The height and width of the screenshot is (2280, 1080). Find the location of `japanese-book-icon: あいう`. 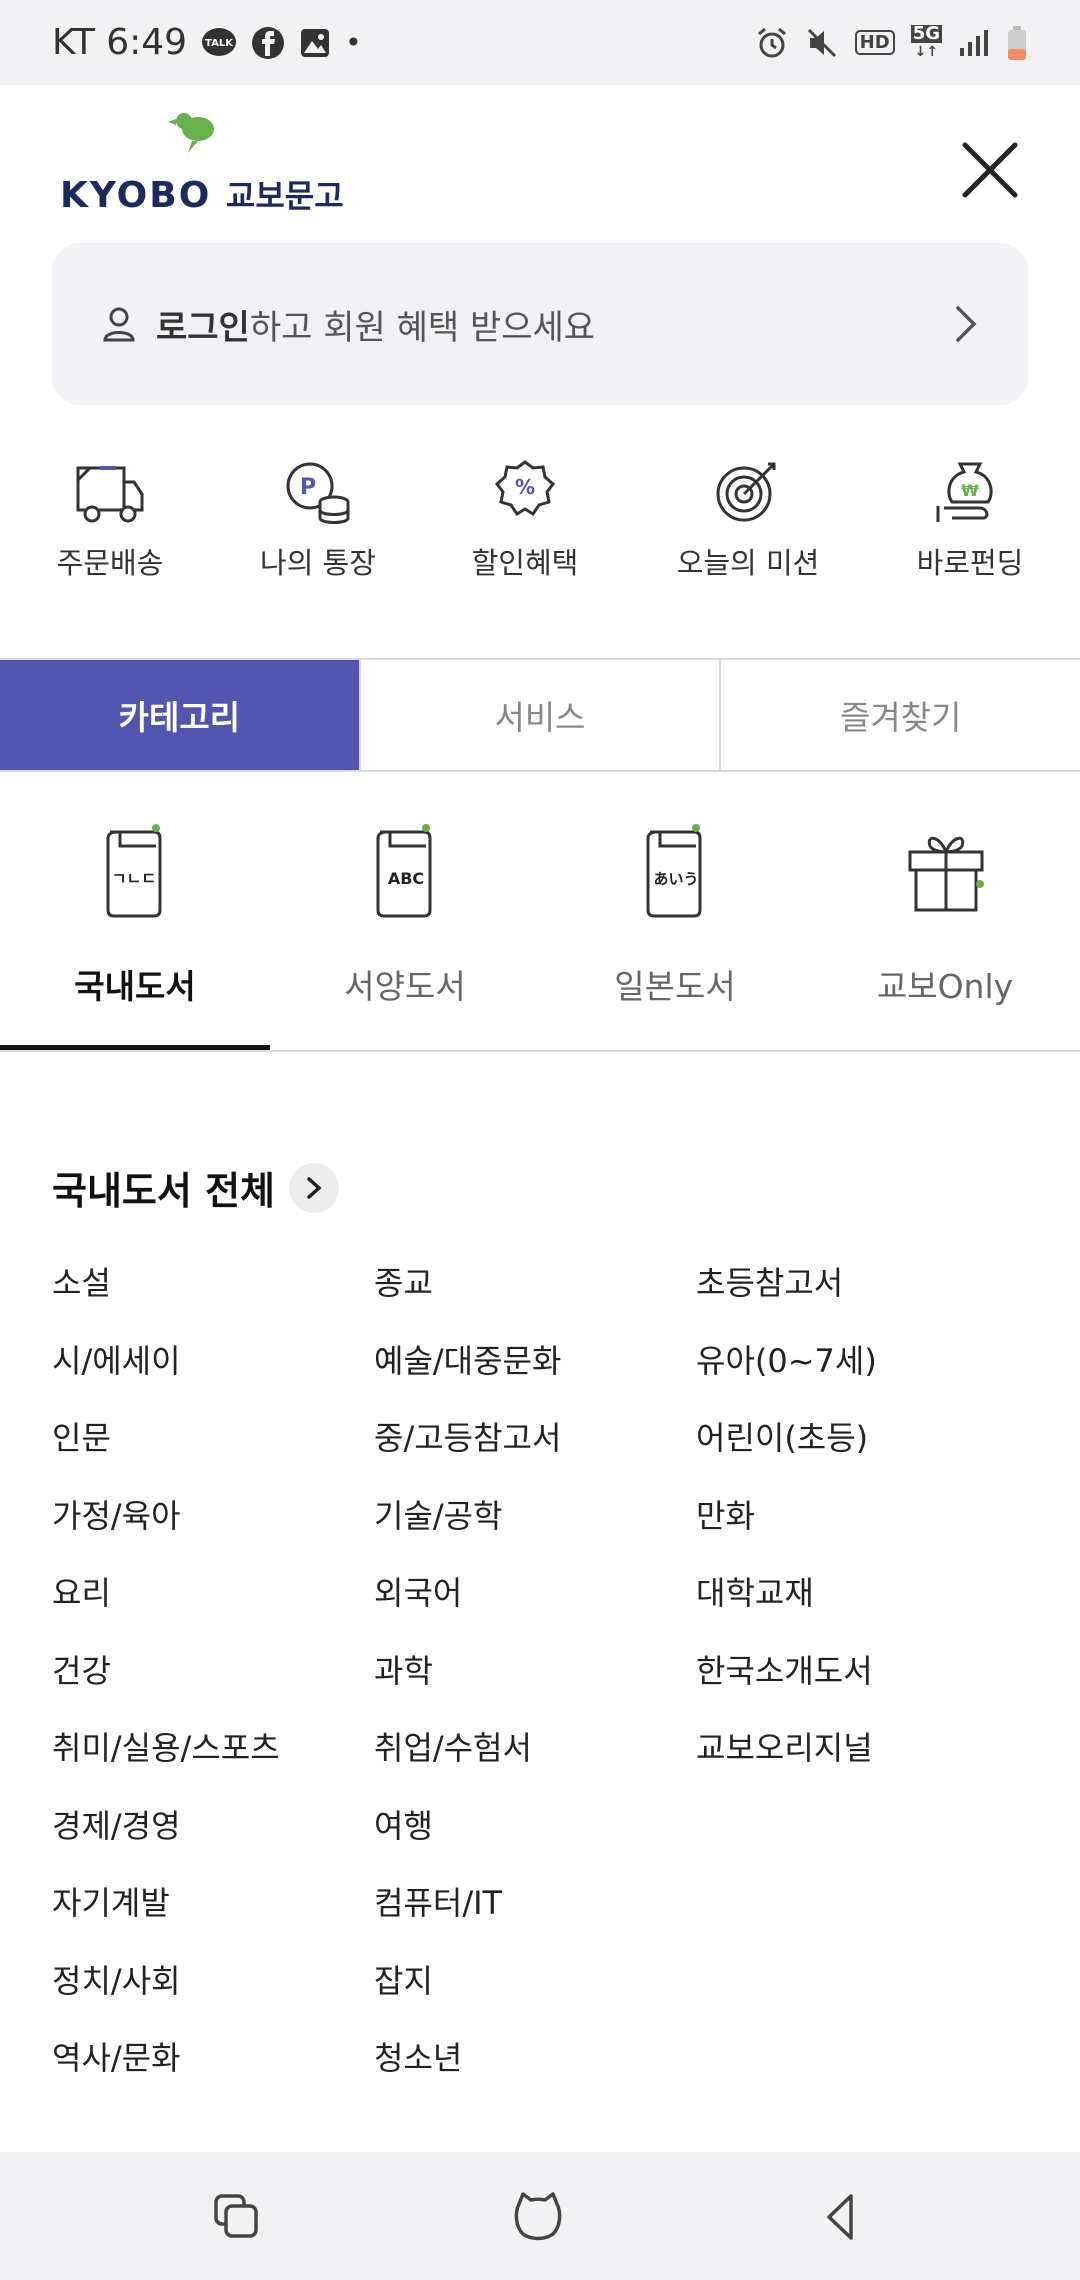

japanese-book-icon: あいう is located at coordinates (674, 871).